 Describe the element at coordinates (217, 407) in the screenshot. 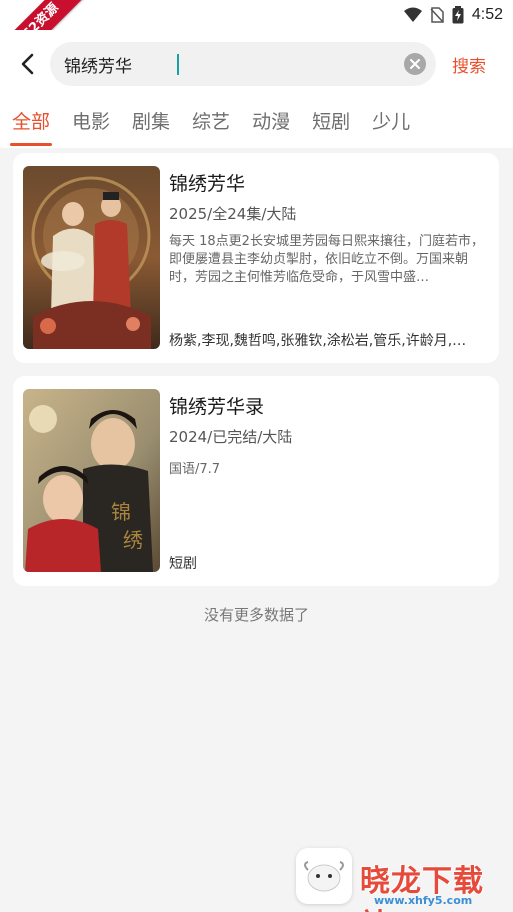

I see `result-title: 锦绣芳华录` at that location.